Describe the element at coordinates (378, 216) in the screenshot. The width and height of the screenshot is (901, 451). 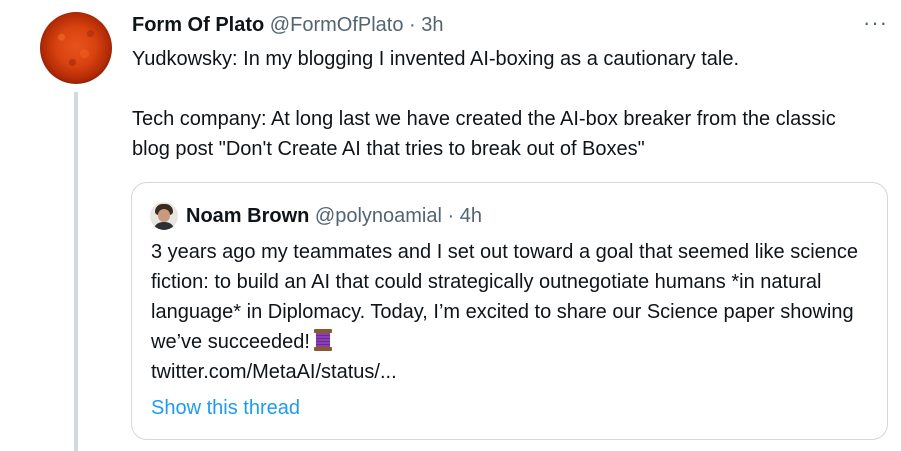
I see `quoted-author-handle: @polynoamial` at that location.